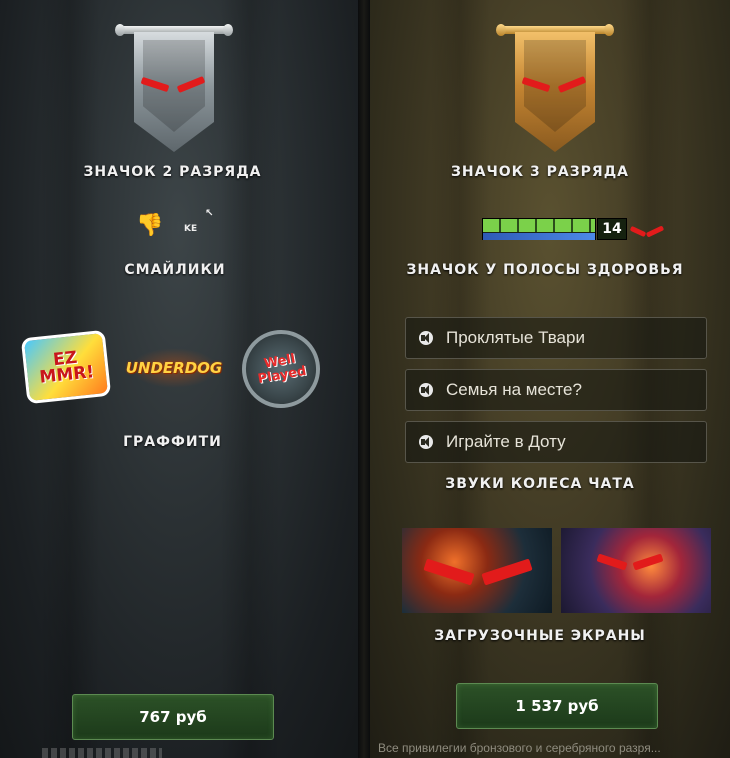  Describe the element at coordinates (209, 213) in the screenshot. I see `cursor-arrow-icon: ↖` at that location.